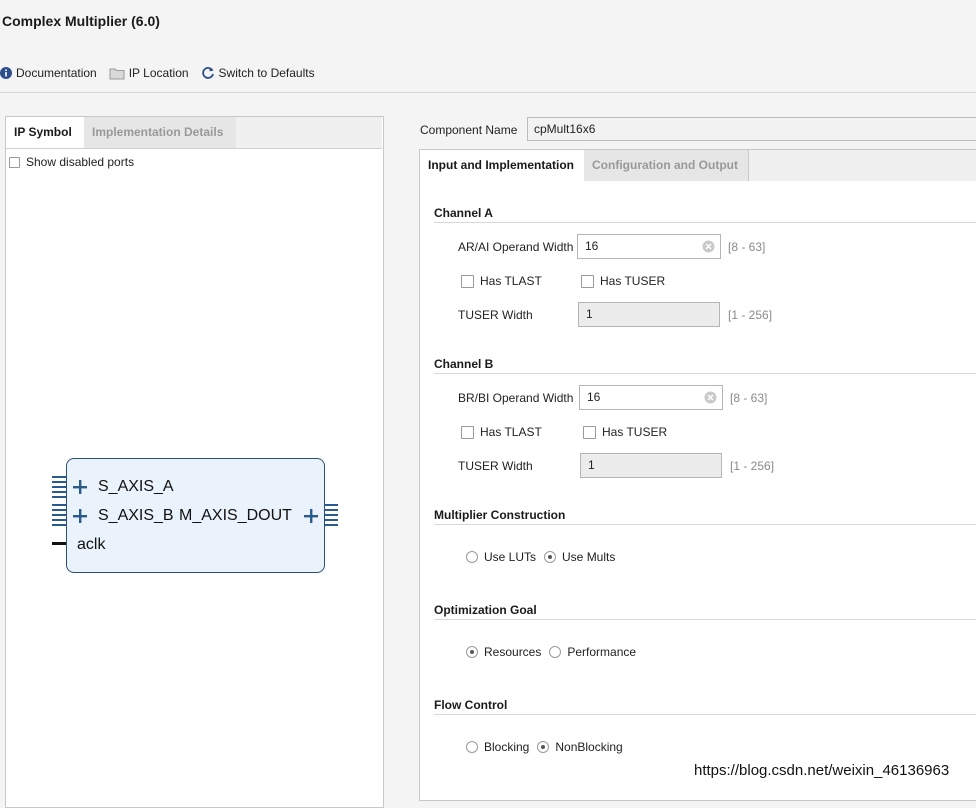 This screenshot has height=808, width=976. What do you see at coordinates (472, 557) in the screenshot?
I see `use-luts-radio` at bounding box center [472, 557].